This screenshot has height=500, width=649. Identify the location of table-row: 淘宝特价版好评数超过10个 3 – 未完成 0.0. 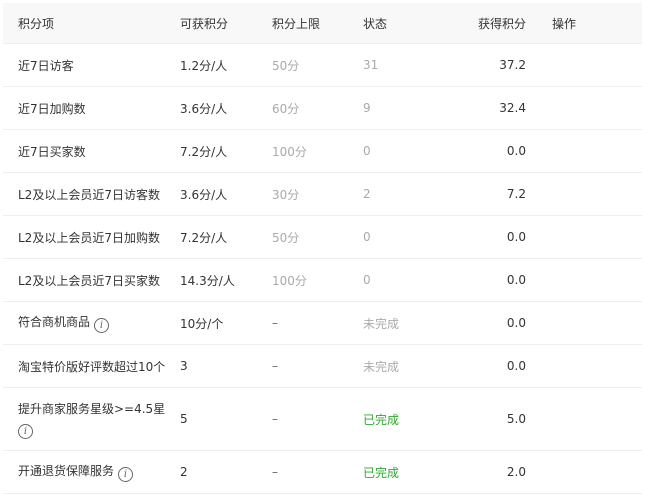
(322, 366).